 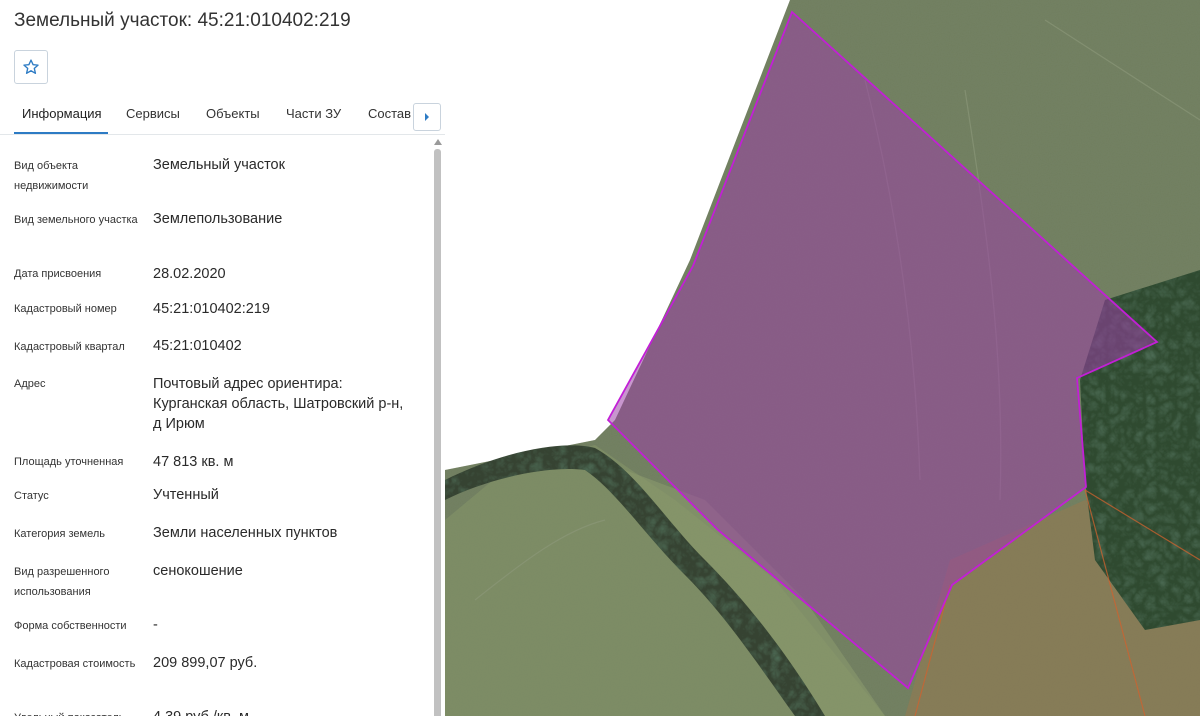 I want to click on field-label: Кадастровый квартал, so click(x=69, y=347).